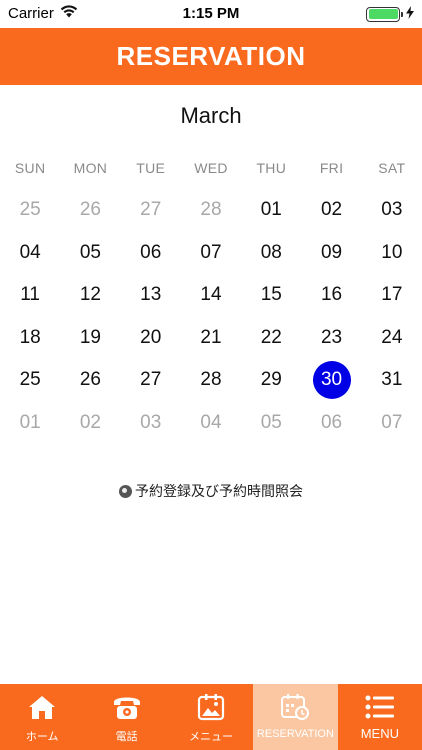  I want to click on calendar-day: 22, so click(271, 338).